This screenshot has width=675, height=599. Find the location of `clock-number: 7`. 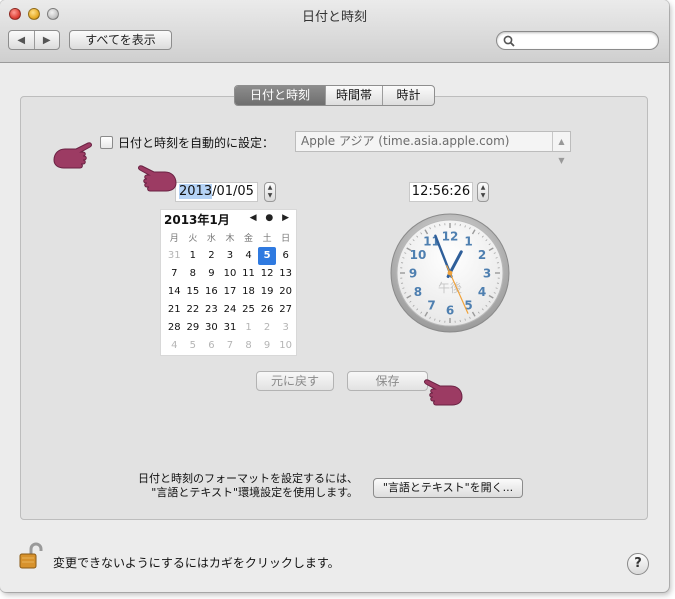

clock-number: 7 is located at coordinates (431, 306).